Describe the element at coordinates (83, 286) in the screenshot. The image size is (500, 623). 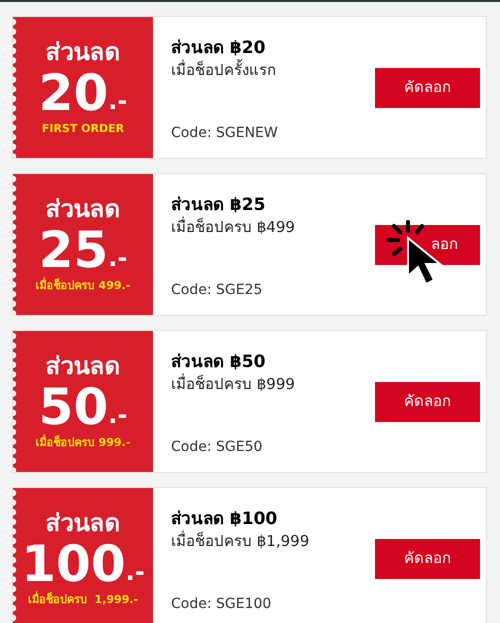
I see `stub-note: เมื่อช็อปครบ 499.-` at that location.